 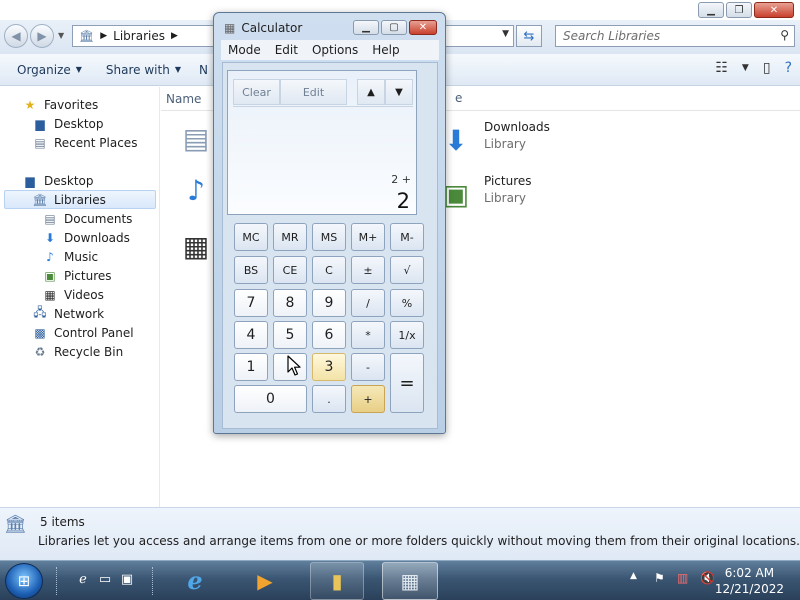 What do you see at coordinates (87, 218) in the screenshot?
I see `nav-documents: ▤ Documents` at bounding box center [87, 218].